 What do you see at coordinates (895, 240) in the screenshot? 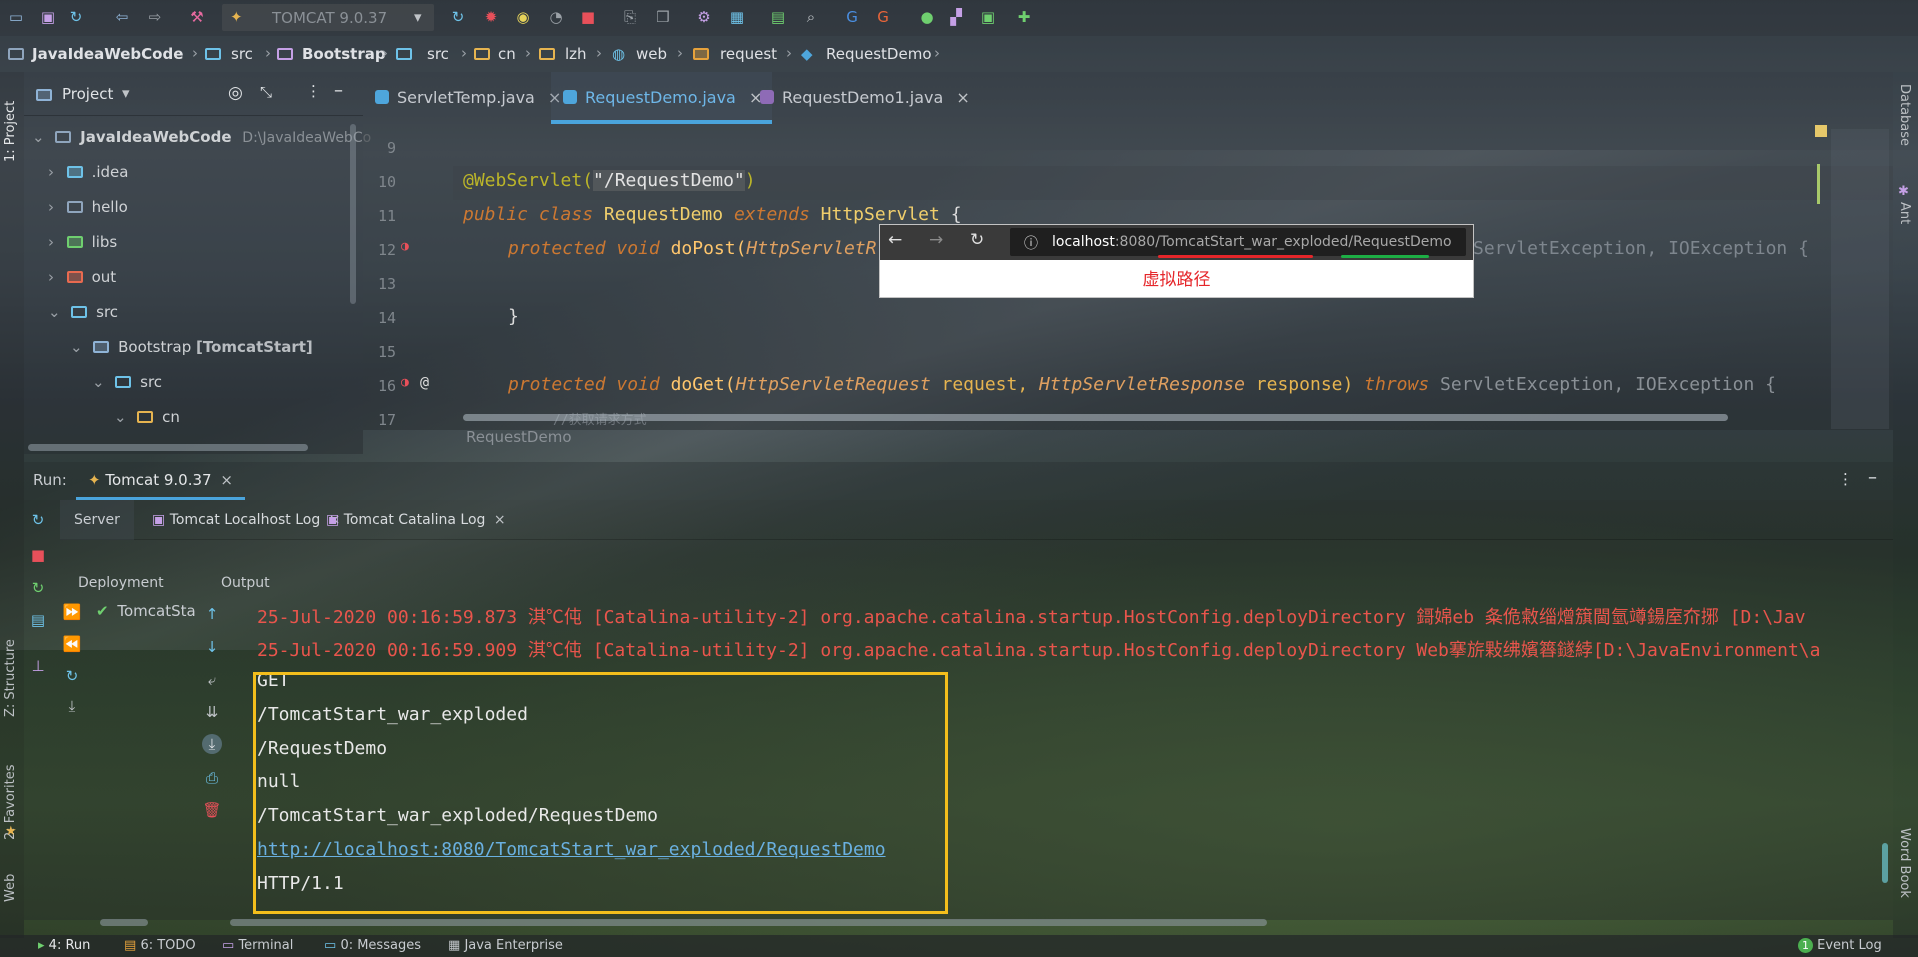
I see `browser-back-icon: ←` at bounding box center [895, 240].